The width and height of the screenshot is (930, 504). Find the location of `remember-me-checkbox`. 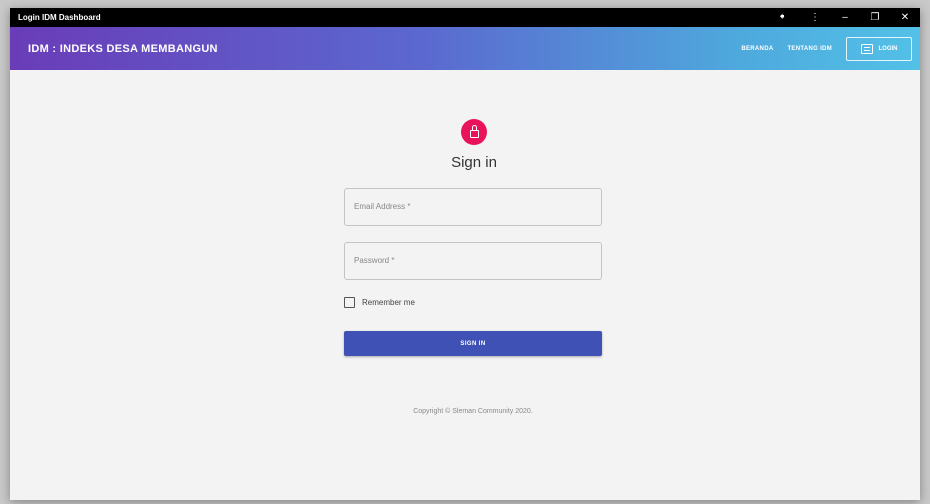

remember-me-checkbox is located at coordinates (349, 302).